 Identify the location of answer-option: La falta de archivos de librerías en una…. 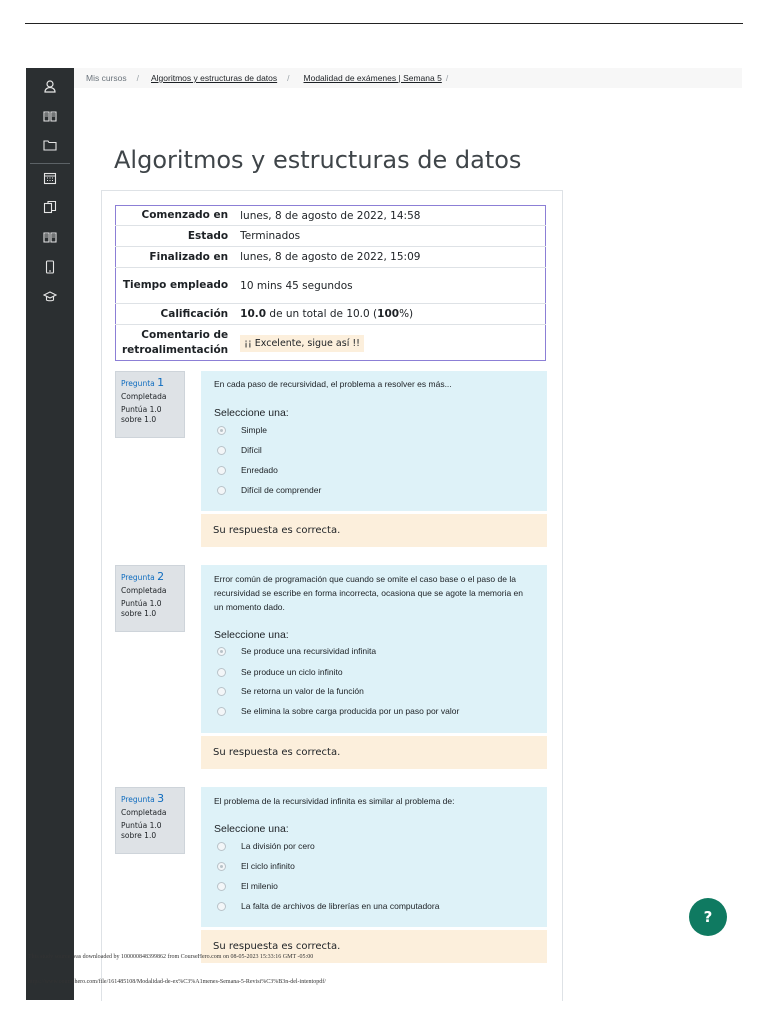
(328, 906).